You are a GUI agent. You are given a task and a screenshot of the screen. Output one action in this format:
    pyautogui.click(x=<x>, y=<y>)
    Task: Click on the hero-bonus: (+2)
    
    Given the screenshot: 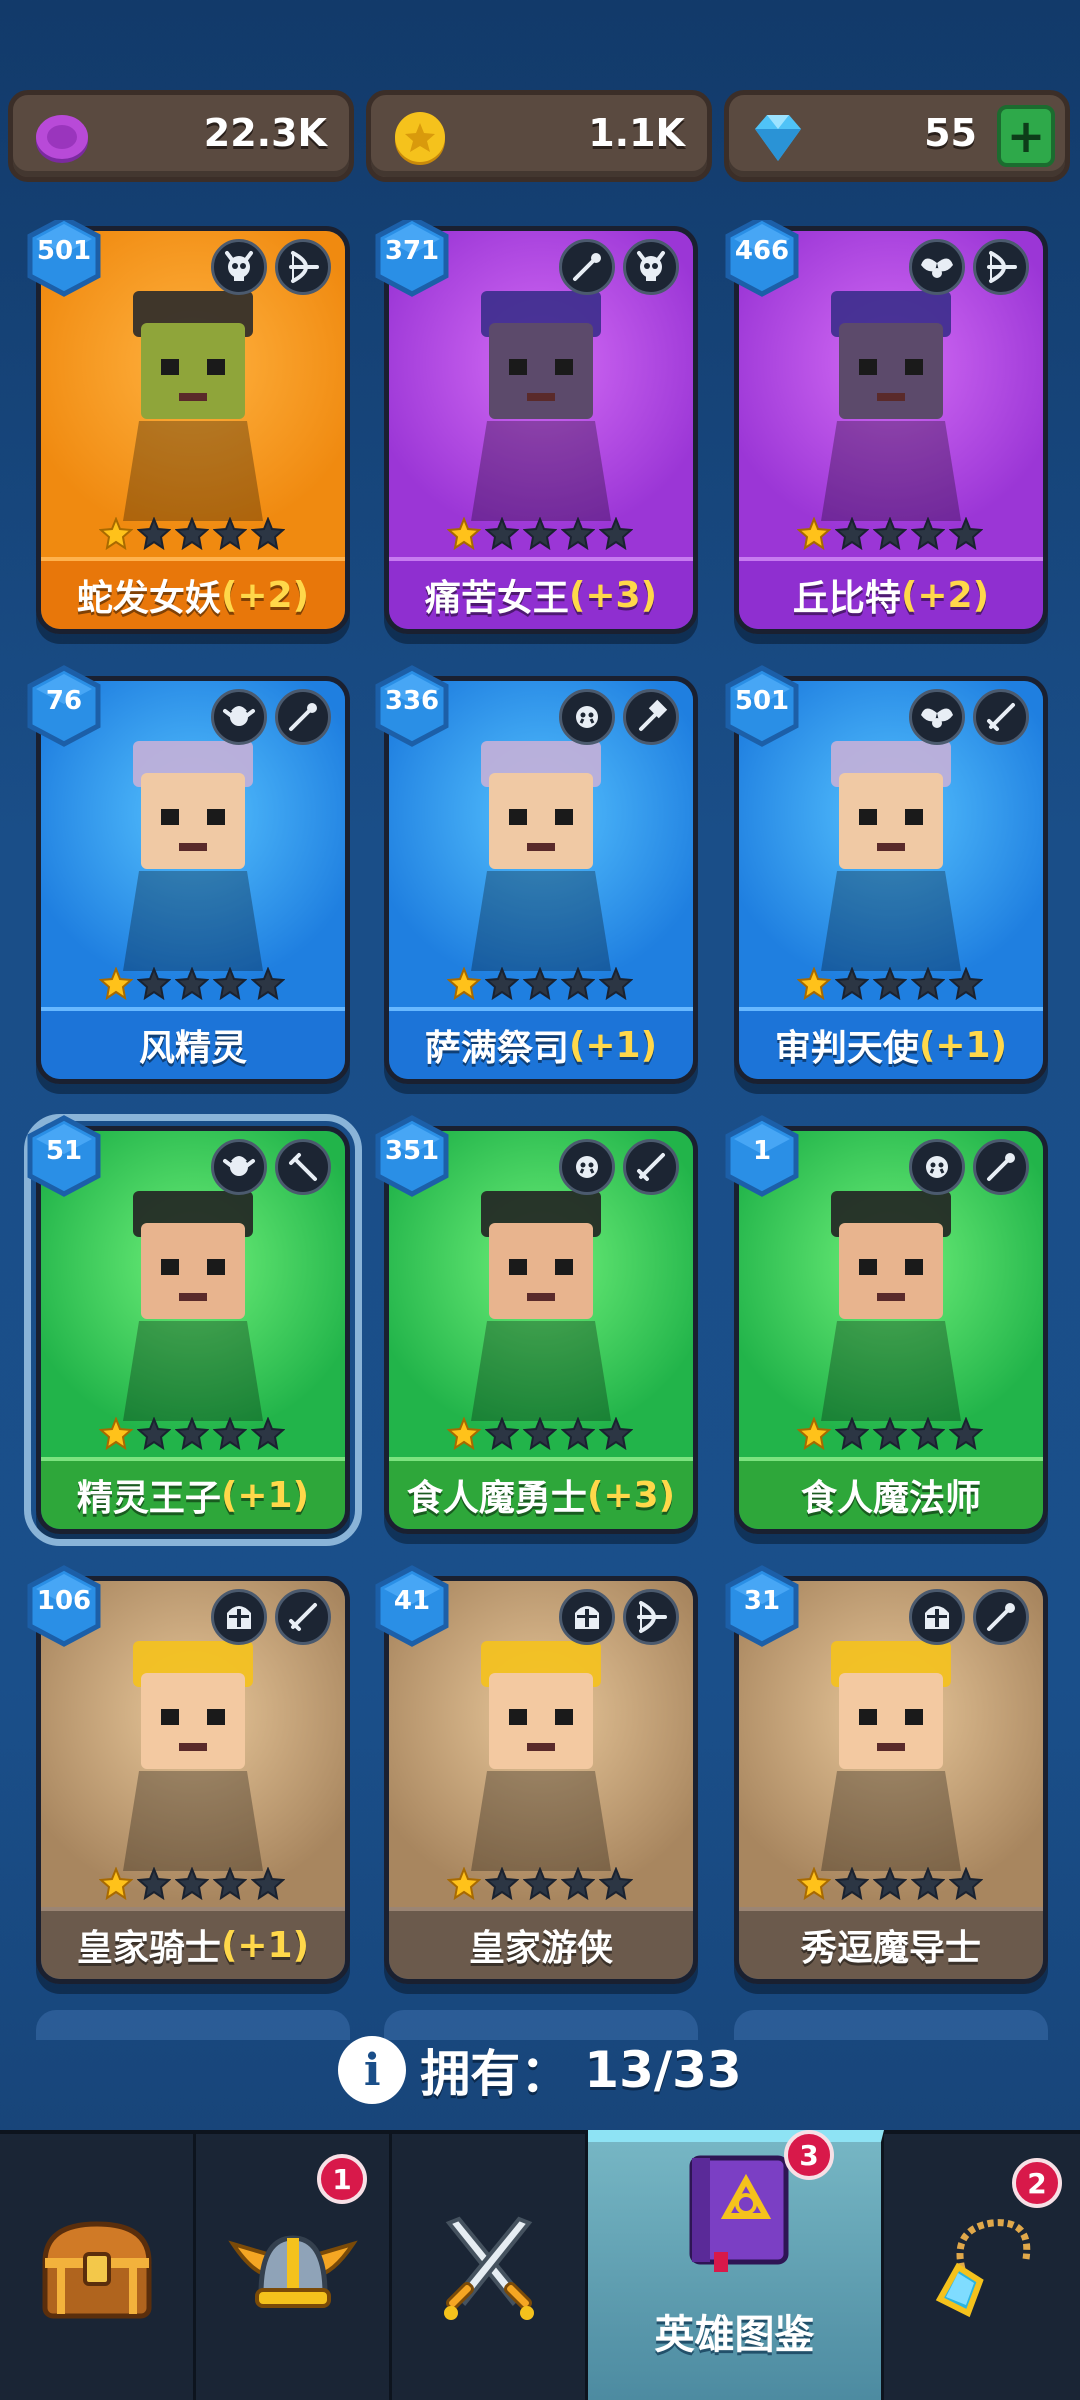 What is the action you would take?
    pyautogui.click(x=945, y=595)
    